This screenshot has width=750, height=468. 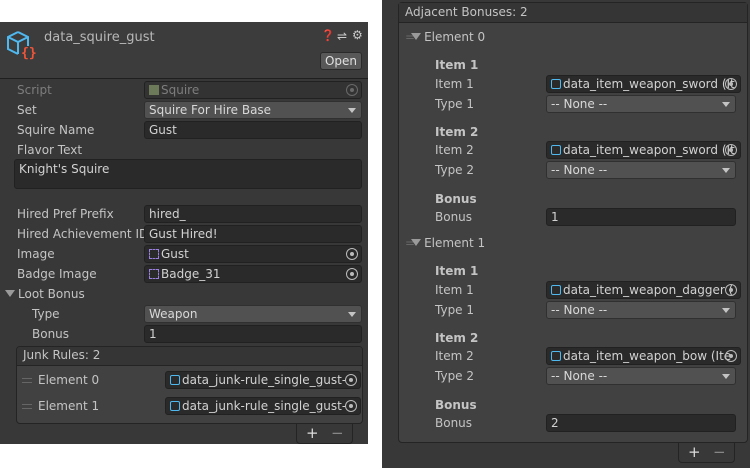 I want to click on item2-label: Item 2, so click(x=454, y=150).